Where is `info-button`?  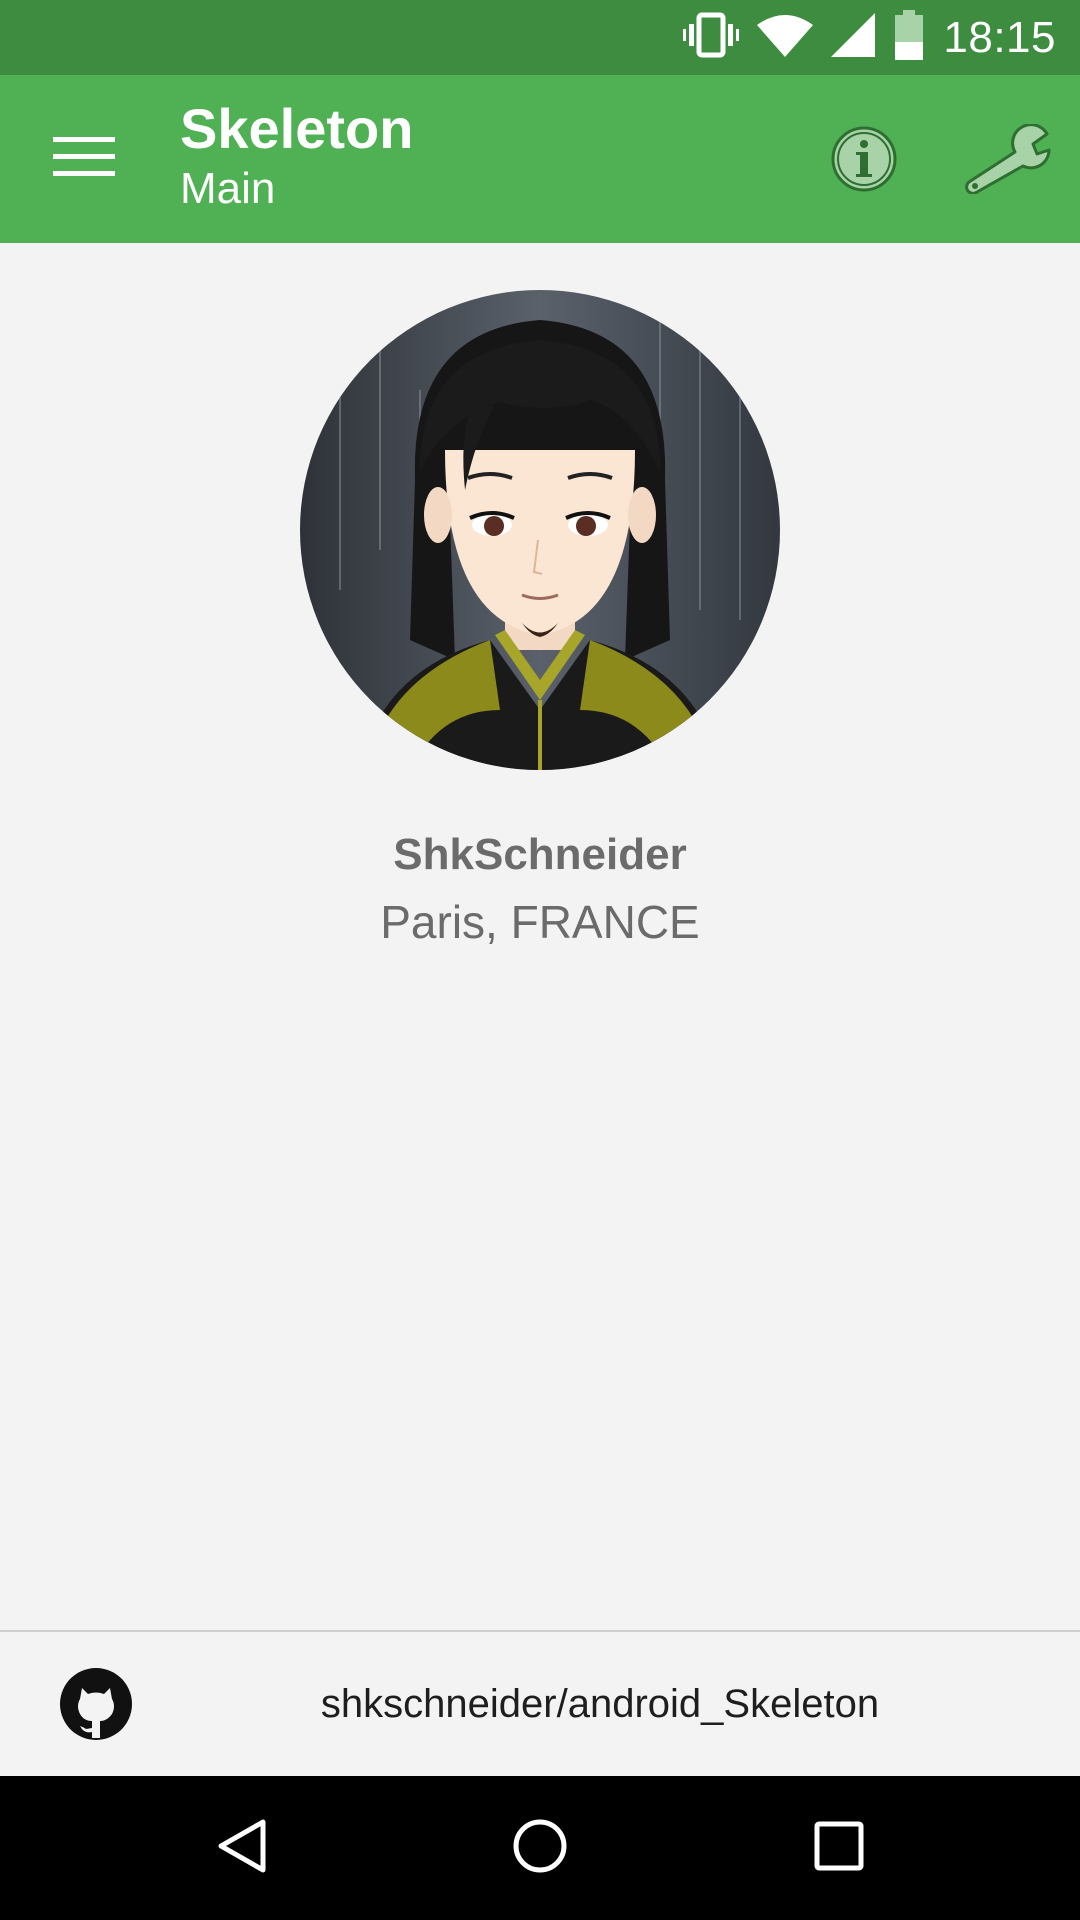
info-button is located at coordinates (864, 161).